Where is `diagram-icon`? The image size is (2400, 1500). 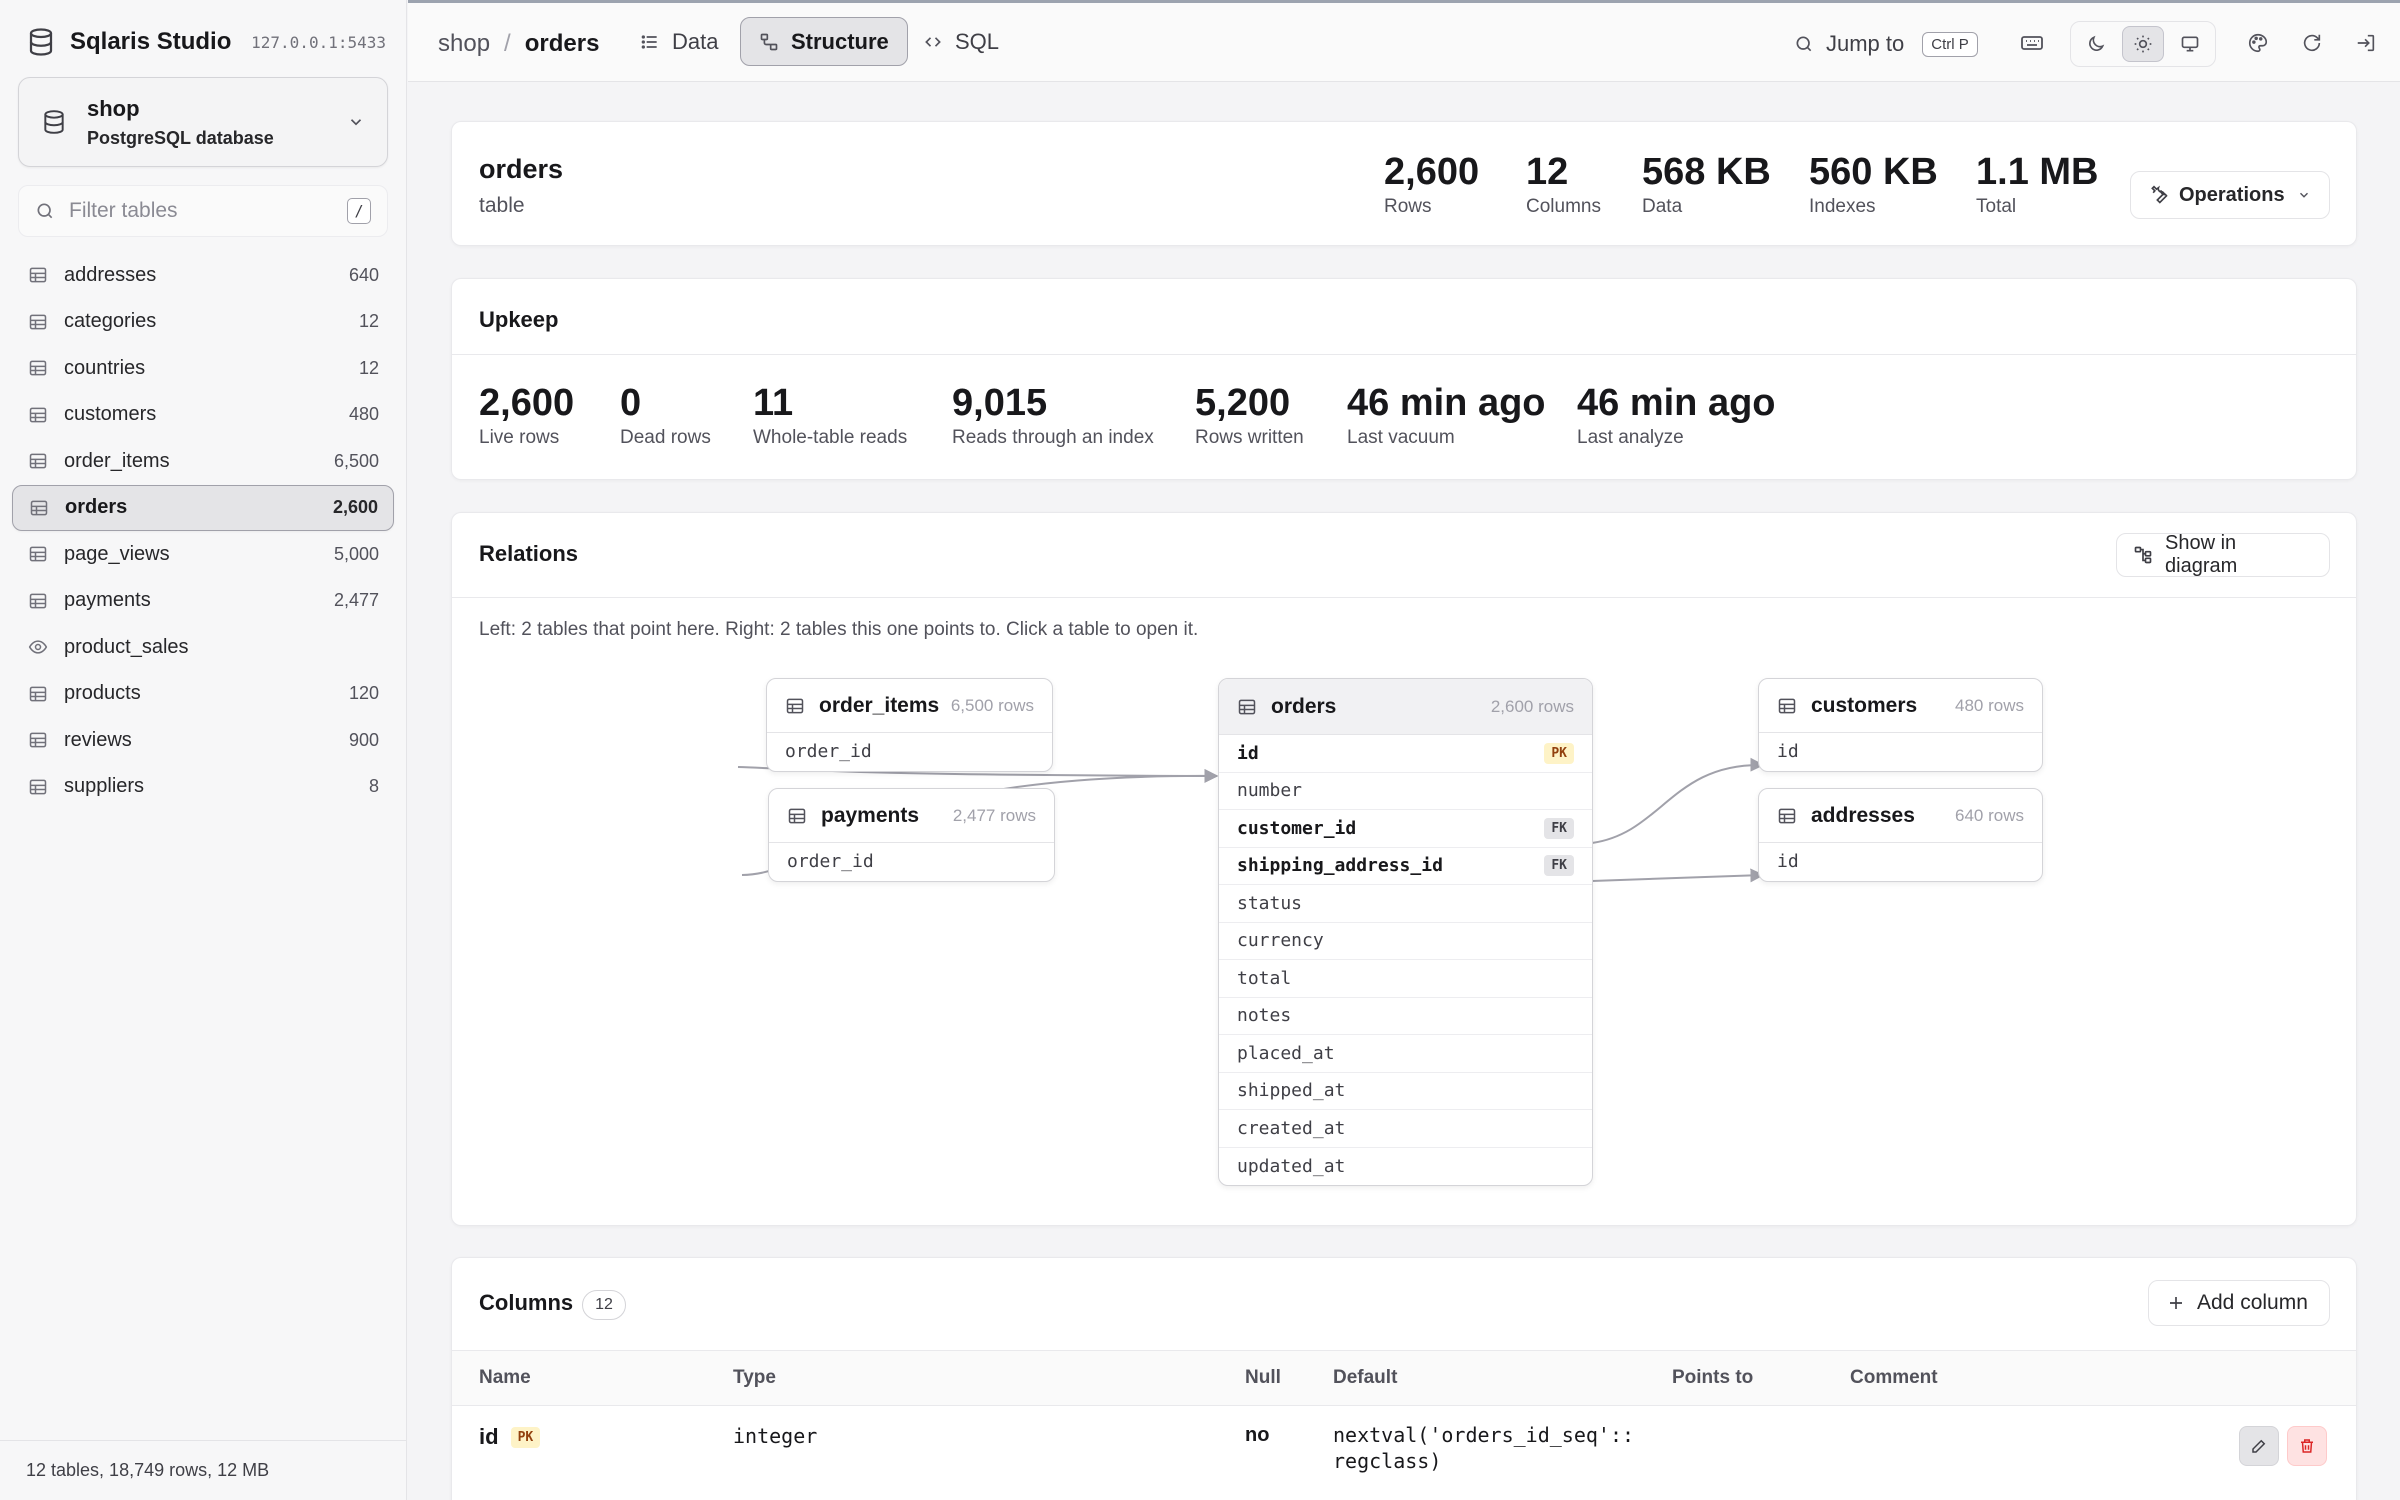 diagram-icon is located at coordinates (2143, 555).